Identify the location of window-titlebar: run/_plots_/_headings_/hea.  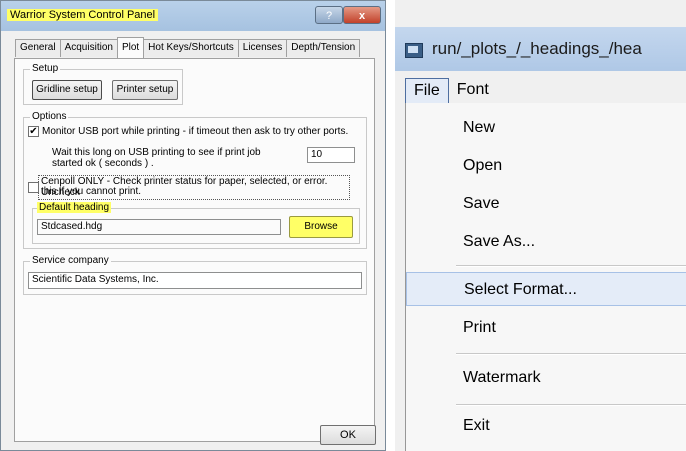
(540, 49).